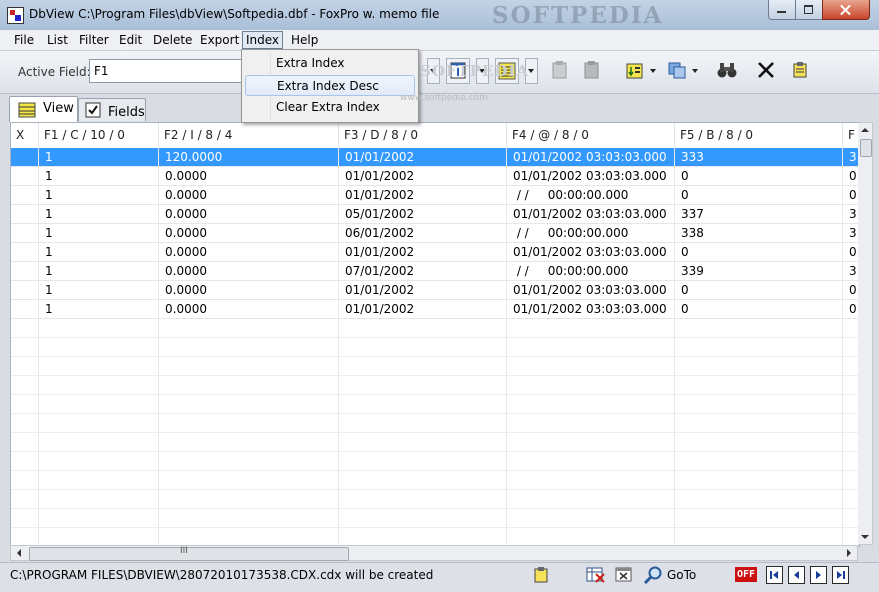 The height and width of the screenshot is (592, 879). What do you see at coordinates (849, 553) in the screenshot?
I see `scroll-right-button` at bounding box center [849, 553].